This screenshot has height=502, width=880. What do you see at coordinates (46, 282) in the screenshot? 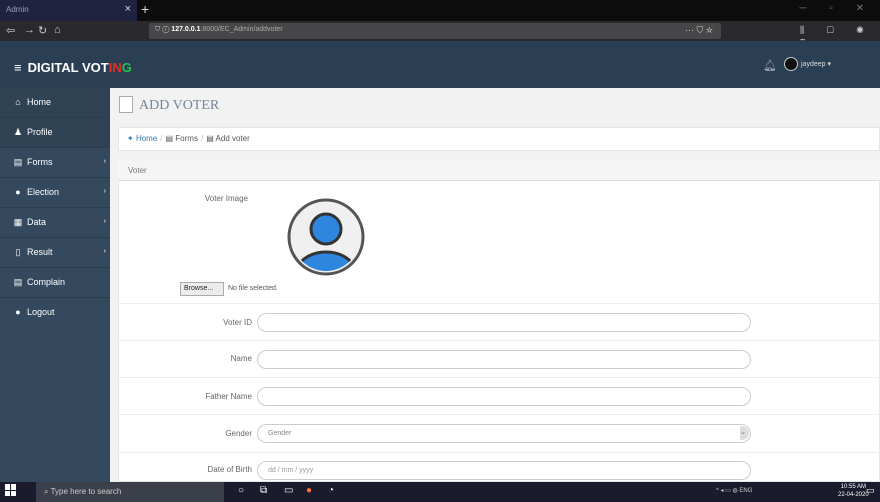
I see `sidebar-item-label: Complain` at bounding box center [46, 282].